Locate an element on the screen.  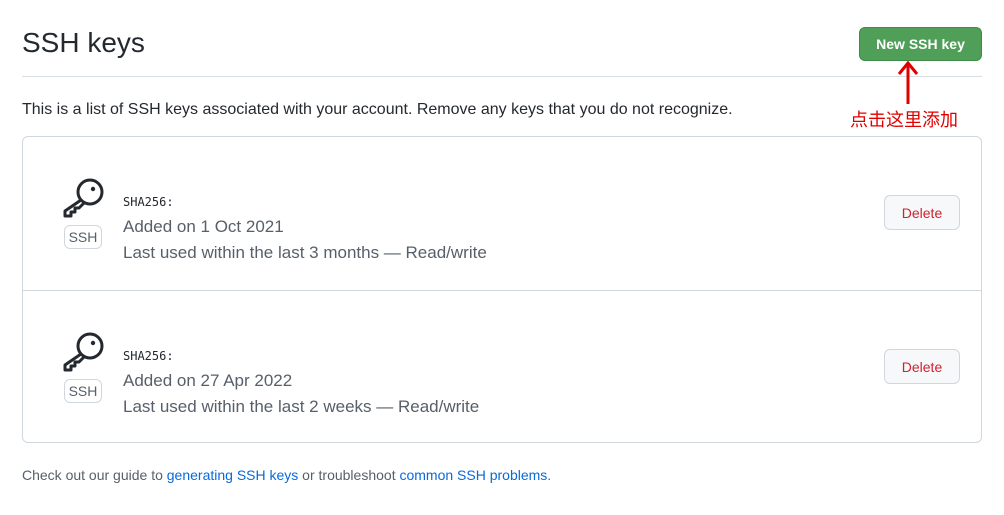
footer-text: . is located at coordinates (549, 475).